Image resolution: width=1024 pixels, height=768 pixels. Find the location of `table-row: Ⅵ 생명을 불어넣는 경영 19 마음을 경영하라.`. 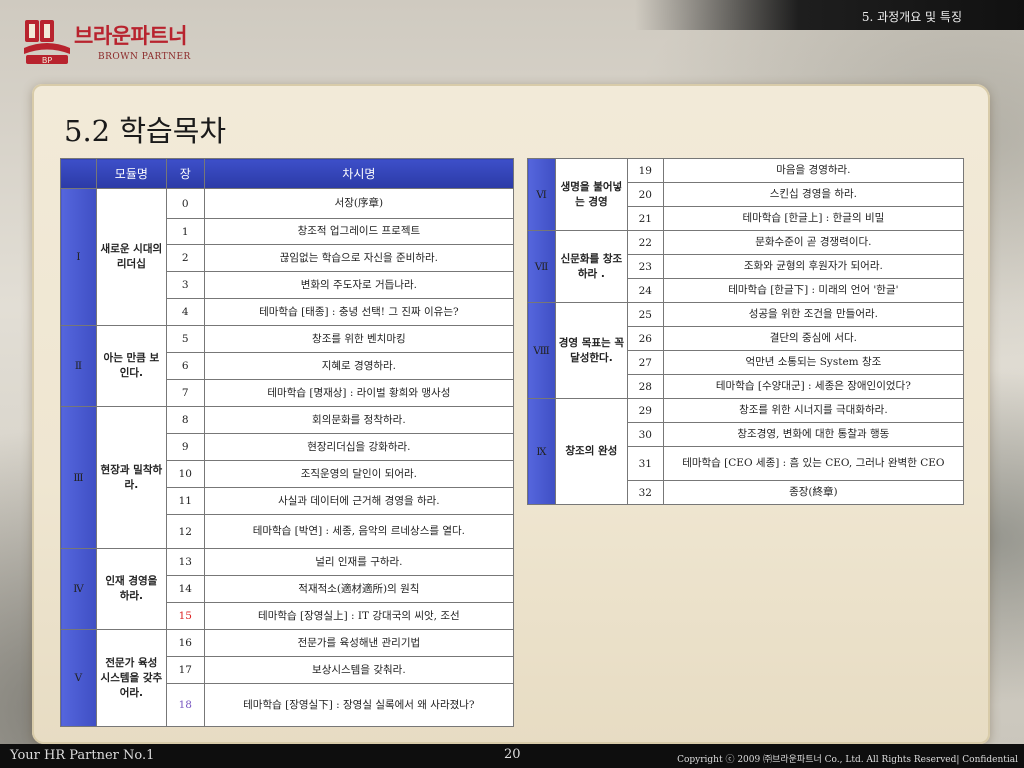

table-row: Ⅵ 생명을 불어넣는 경영 19 마음을 경영하라. is located at coordinates (746, 194).